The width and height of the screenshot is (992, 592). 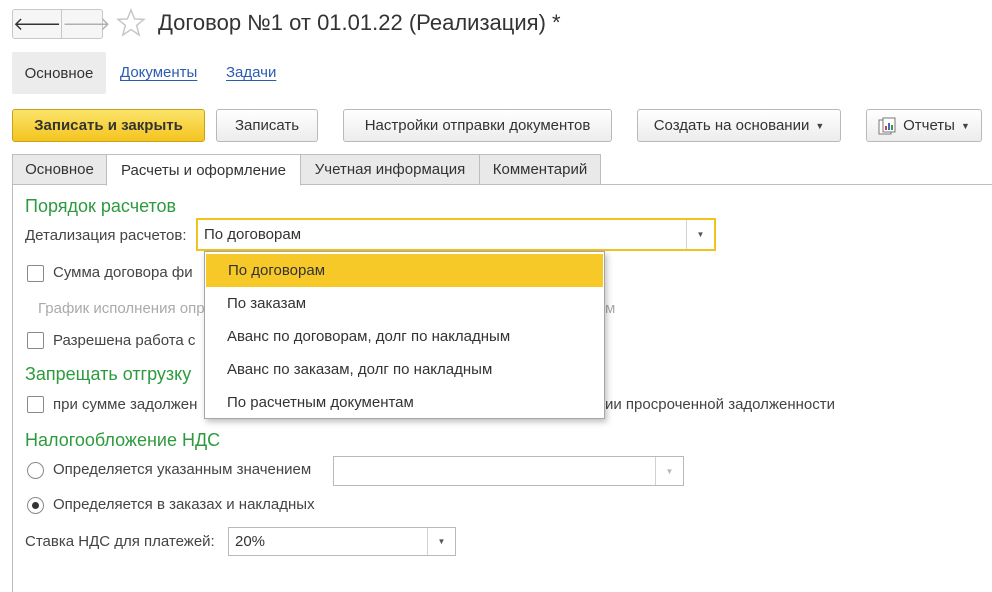 What do you see at coordinates (35, 470) in the screenshot?
I see `vat-specified-radio` at bounding box center [35, 470].